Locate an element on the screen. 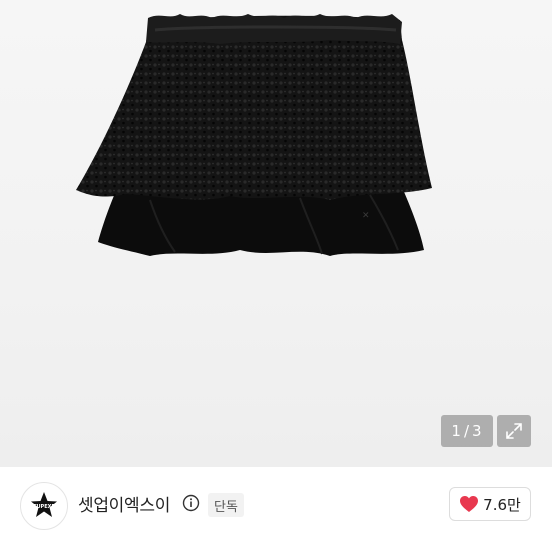  expand-arrows-icon is located at coordinates (514, 431).